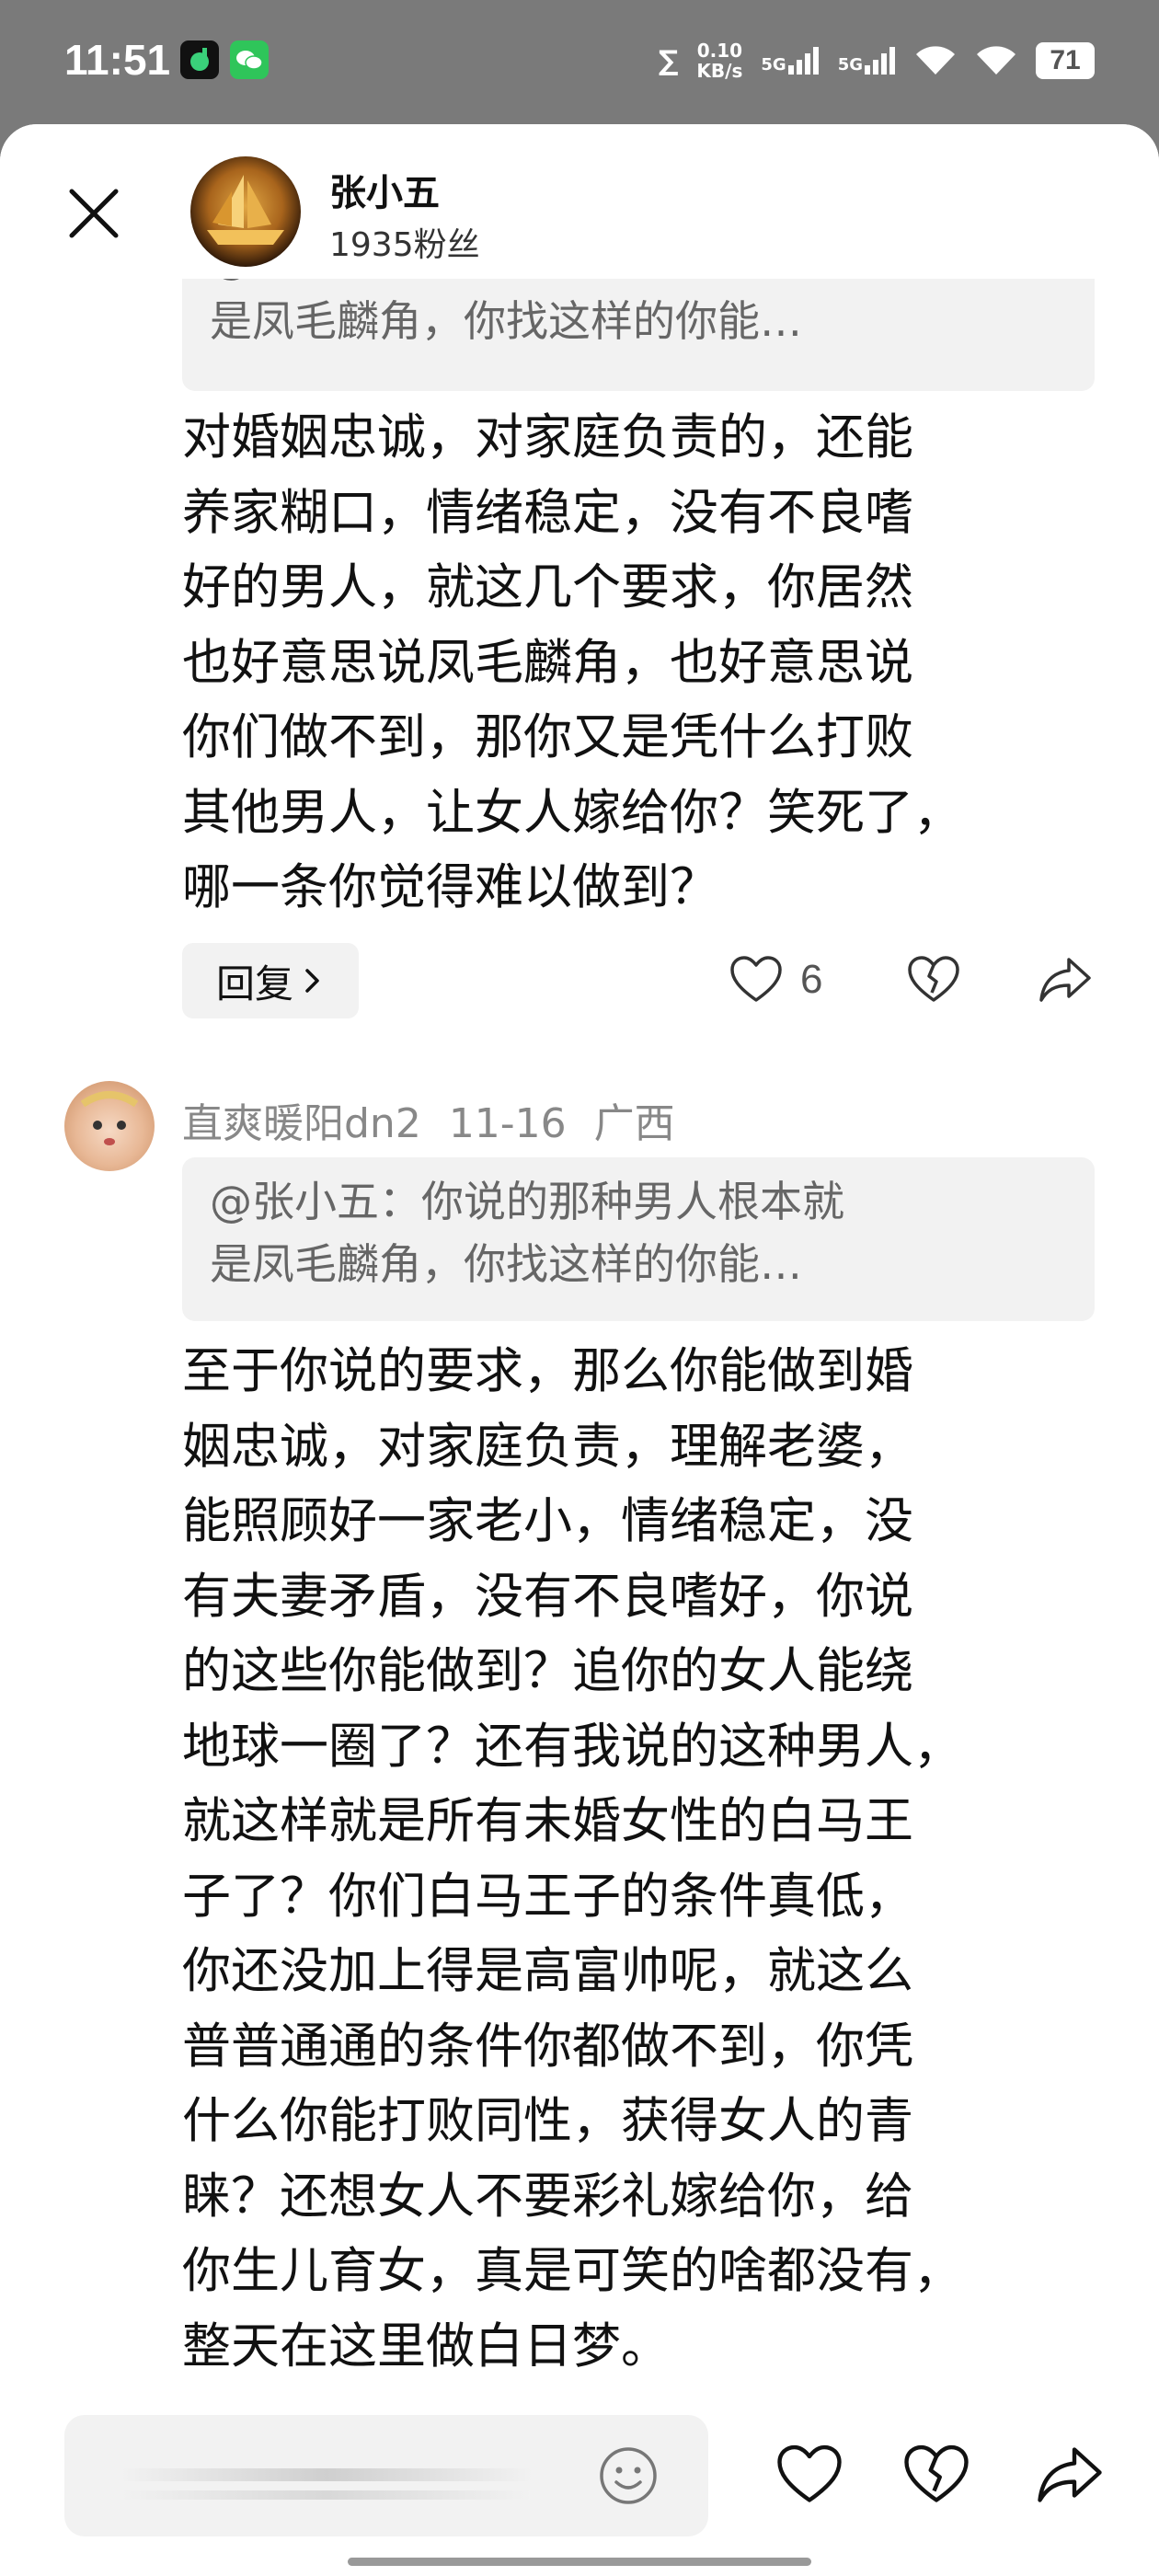 The height and width of the screenshot is (2576, 1159). I want to click on comment-line: 姻忠诚，对家庭负责，理解老婆，, so click(547, 1446).